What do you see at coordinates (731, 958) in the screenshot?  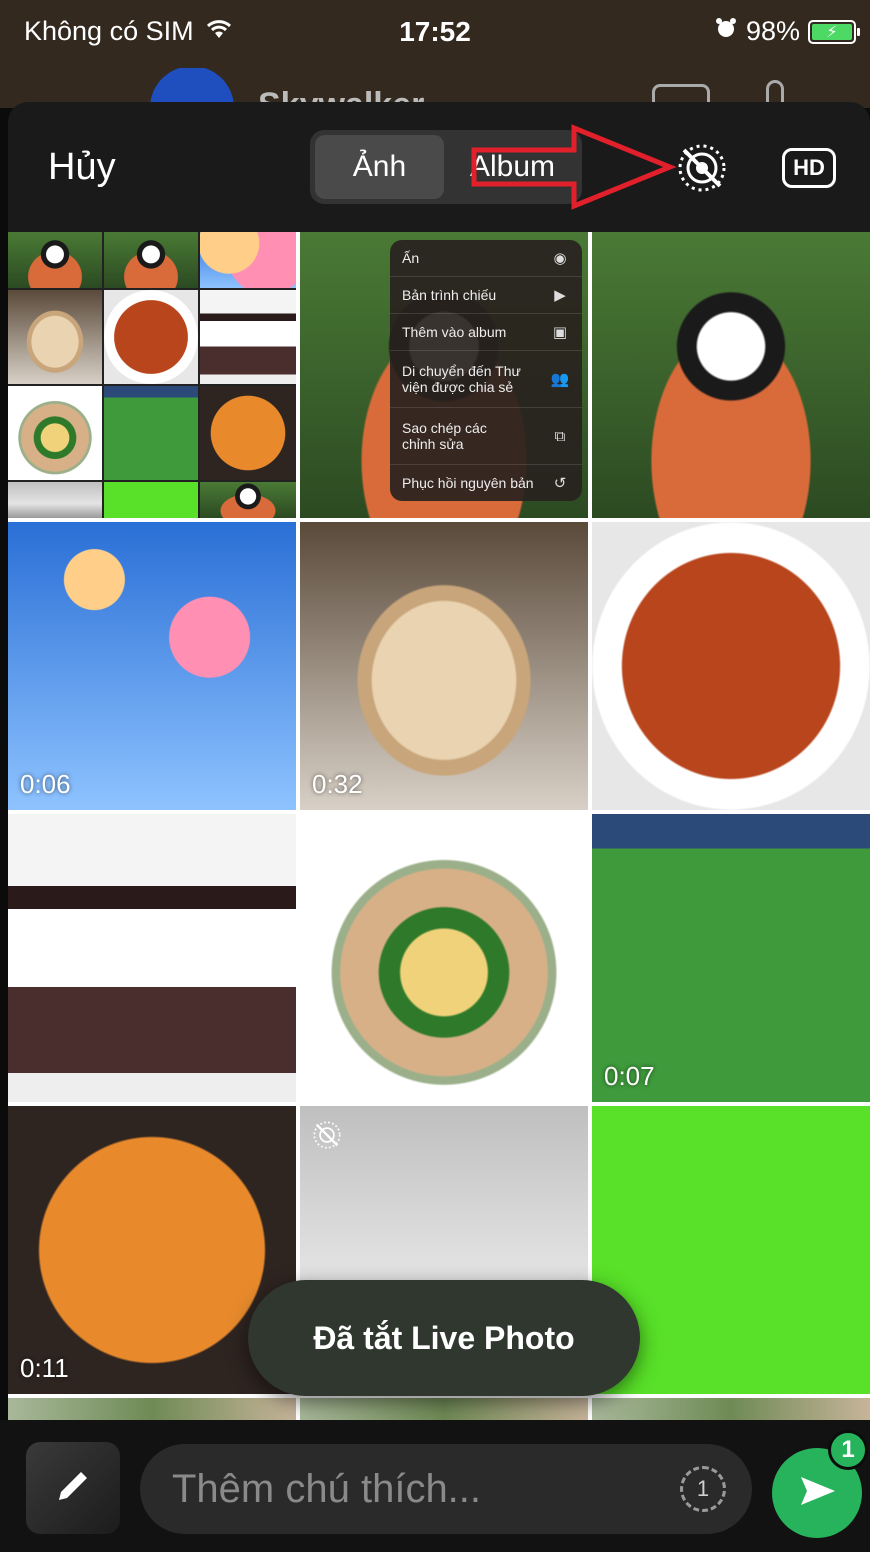 I see `video-thumbnail: 0:07` at bounding box center [731, 958].